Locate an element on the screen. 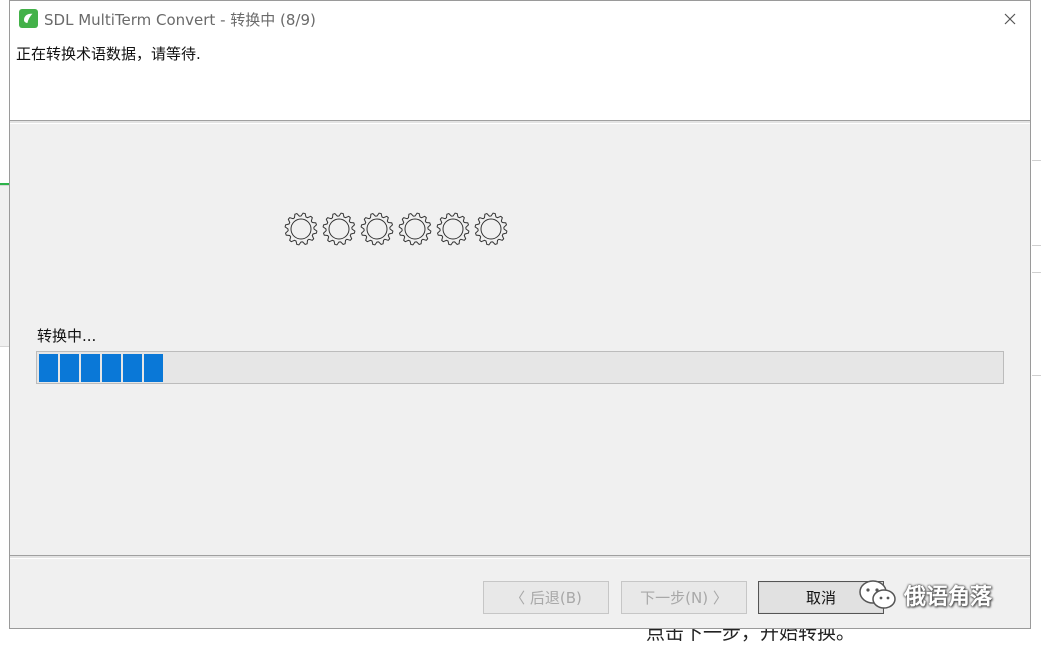 The image size is (1041, 645). background-panel is located at coordinates (4, 266).